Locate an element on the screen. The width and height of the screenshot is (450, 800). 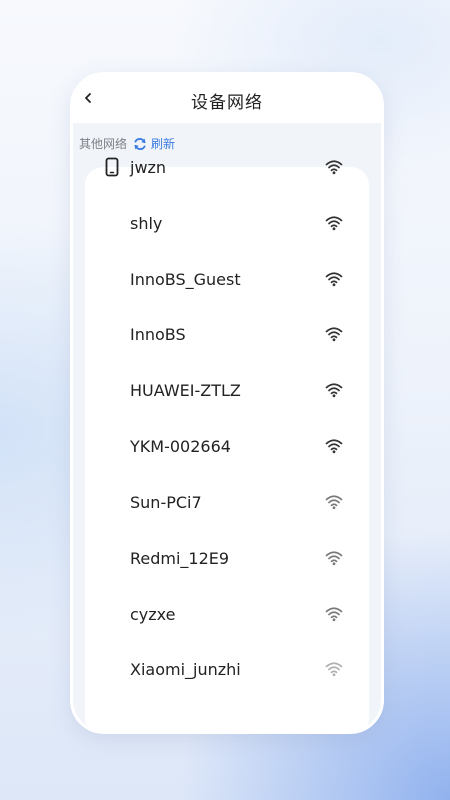
network-ssid: HUAWEI-ZTLZ is located at coordinates (185, 390).